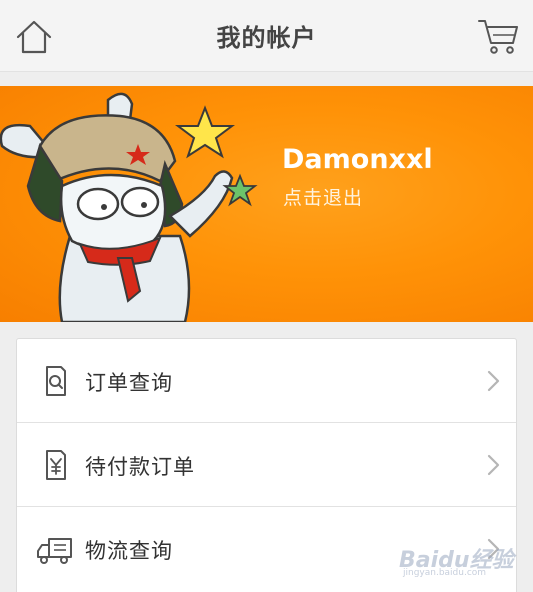  I want to click on top-bar: 我的帐户, so click(266, 36).